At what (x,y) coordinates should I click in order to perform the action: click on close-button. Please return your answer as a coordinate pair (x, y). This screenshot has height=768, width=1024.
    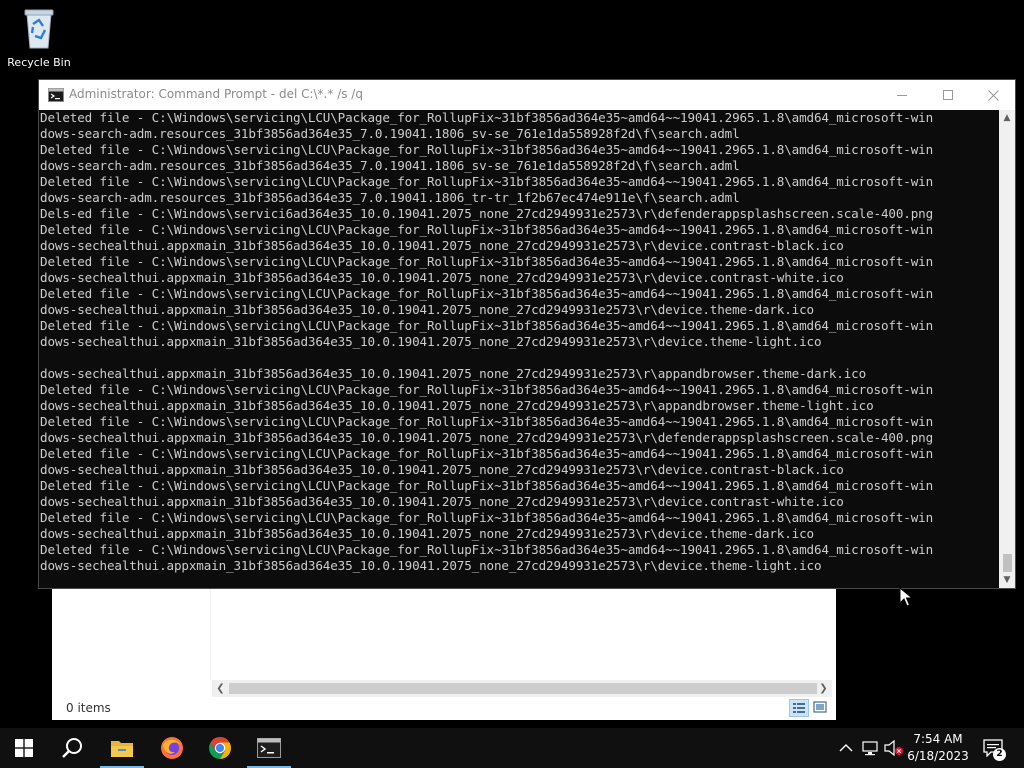
    Looking at the image, I should click on (993, 95).